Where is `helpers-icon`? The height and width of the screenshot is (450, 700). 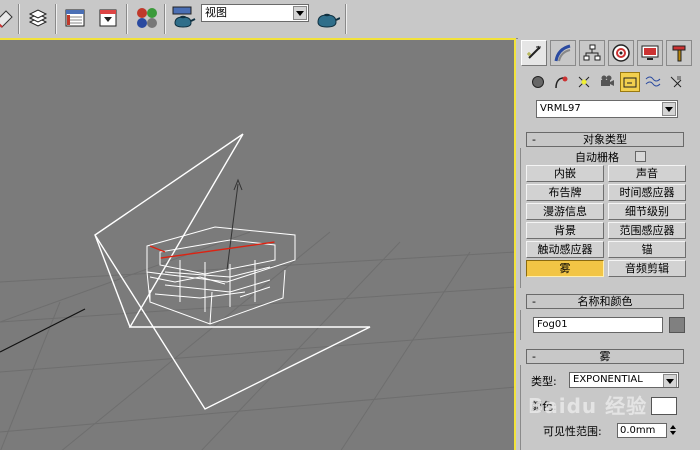 helpers-icon is located at coordinates (630, 82).